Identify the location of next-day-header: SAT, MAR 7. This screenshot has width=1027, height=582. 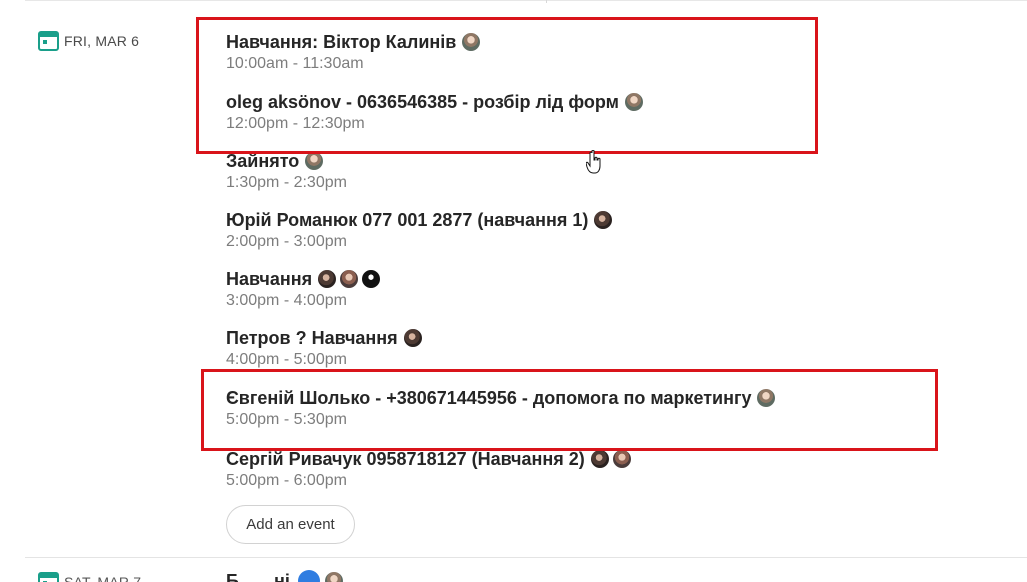
(89, 577).